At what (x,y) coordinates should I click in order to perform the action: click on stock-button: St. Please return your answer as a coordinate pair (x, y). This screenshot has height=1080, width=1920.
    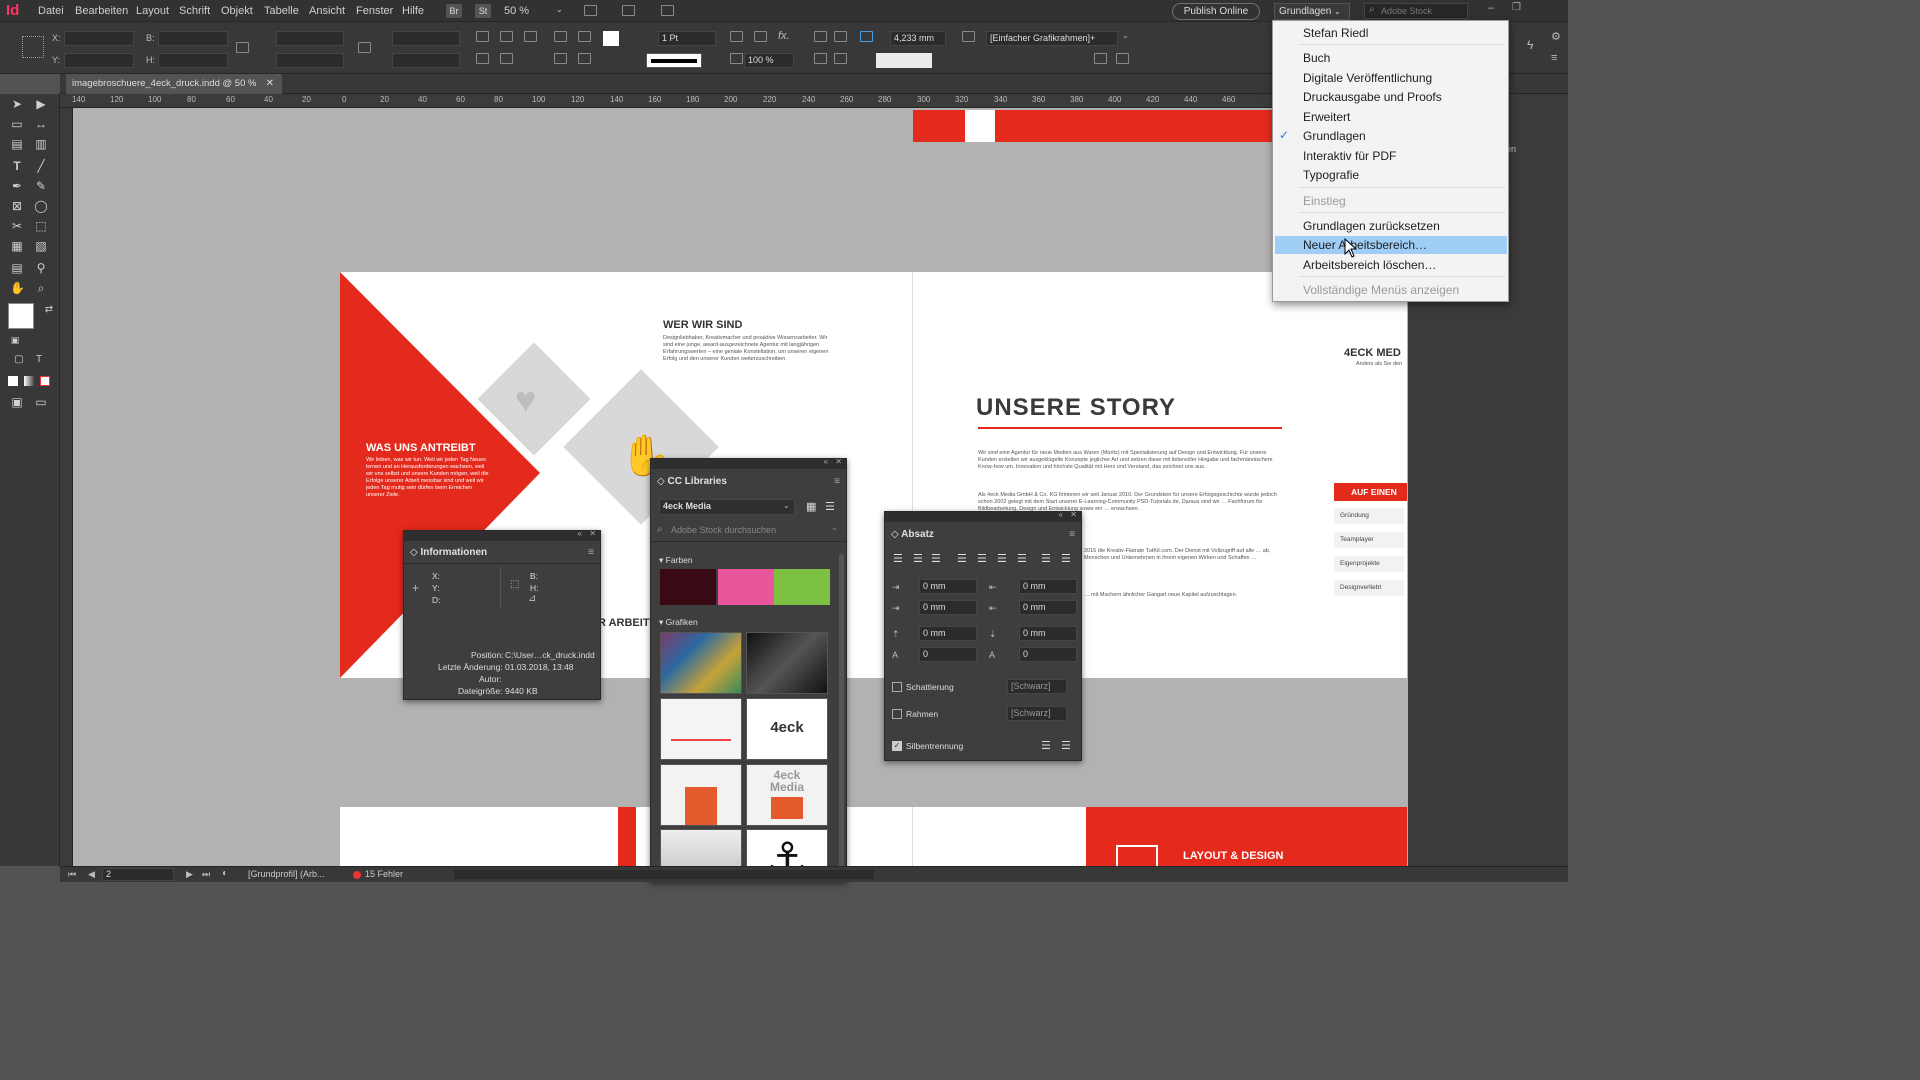
    Looking at the image, I should click on (483, 11).